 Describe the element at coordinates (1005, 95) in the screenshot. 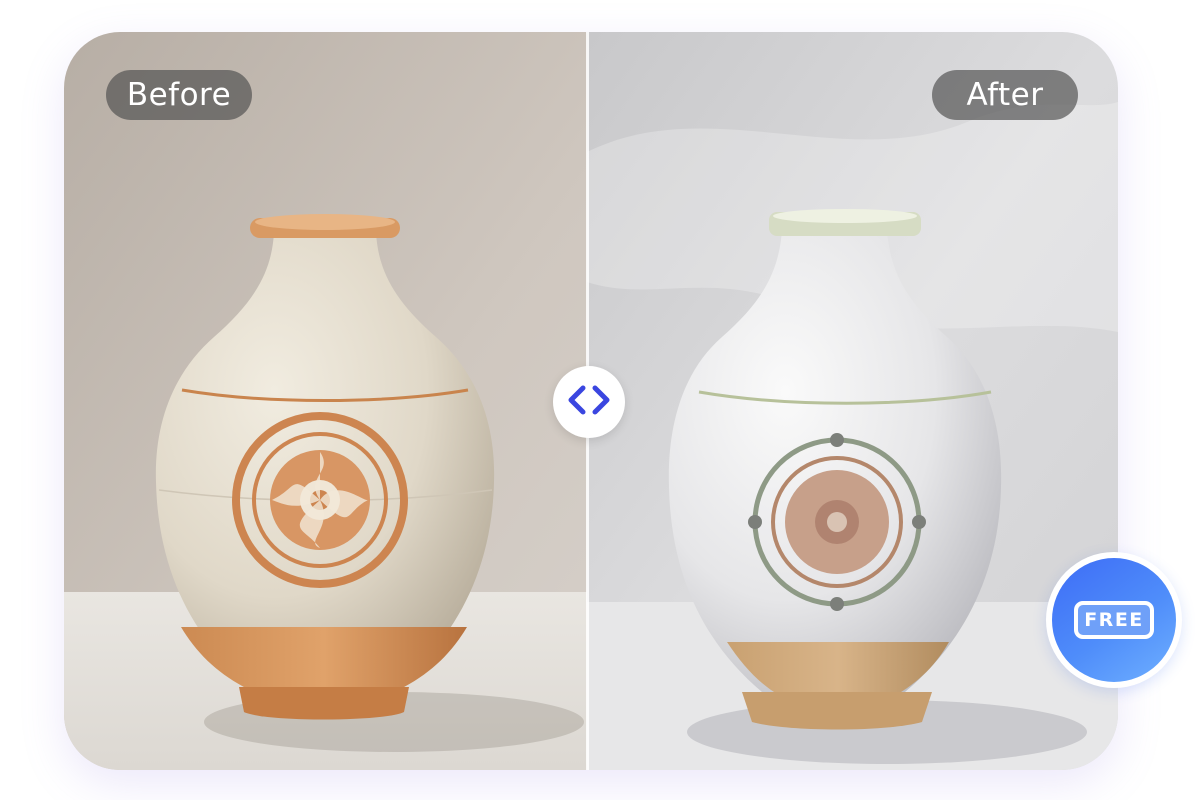

I see `after-label: After` at that location.